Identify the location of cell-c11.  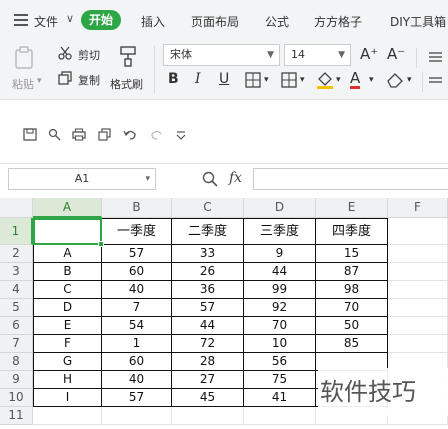
(208, 416).